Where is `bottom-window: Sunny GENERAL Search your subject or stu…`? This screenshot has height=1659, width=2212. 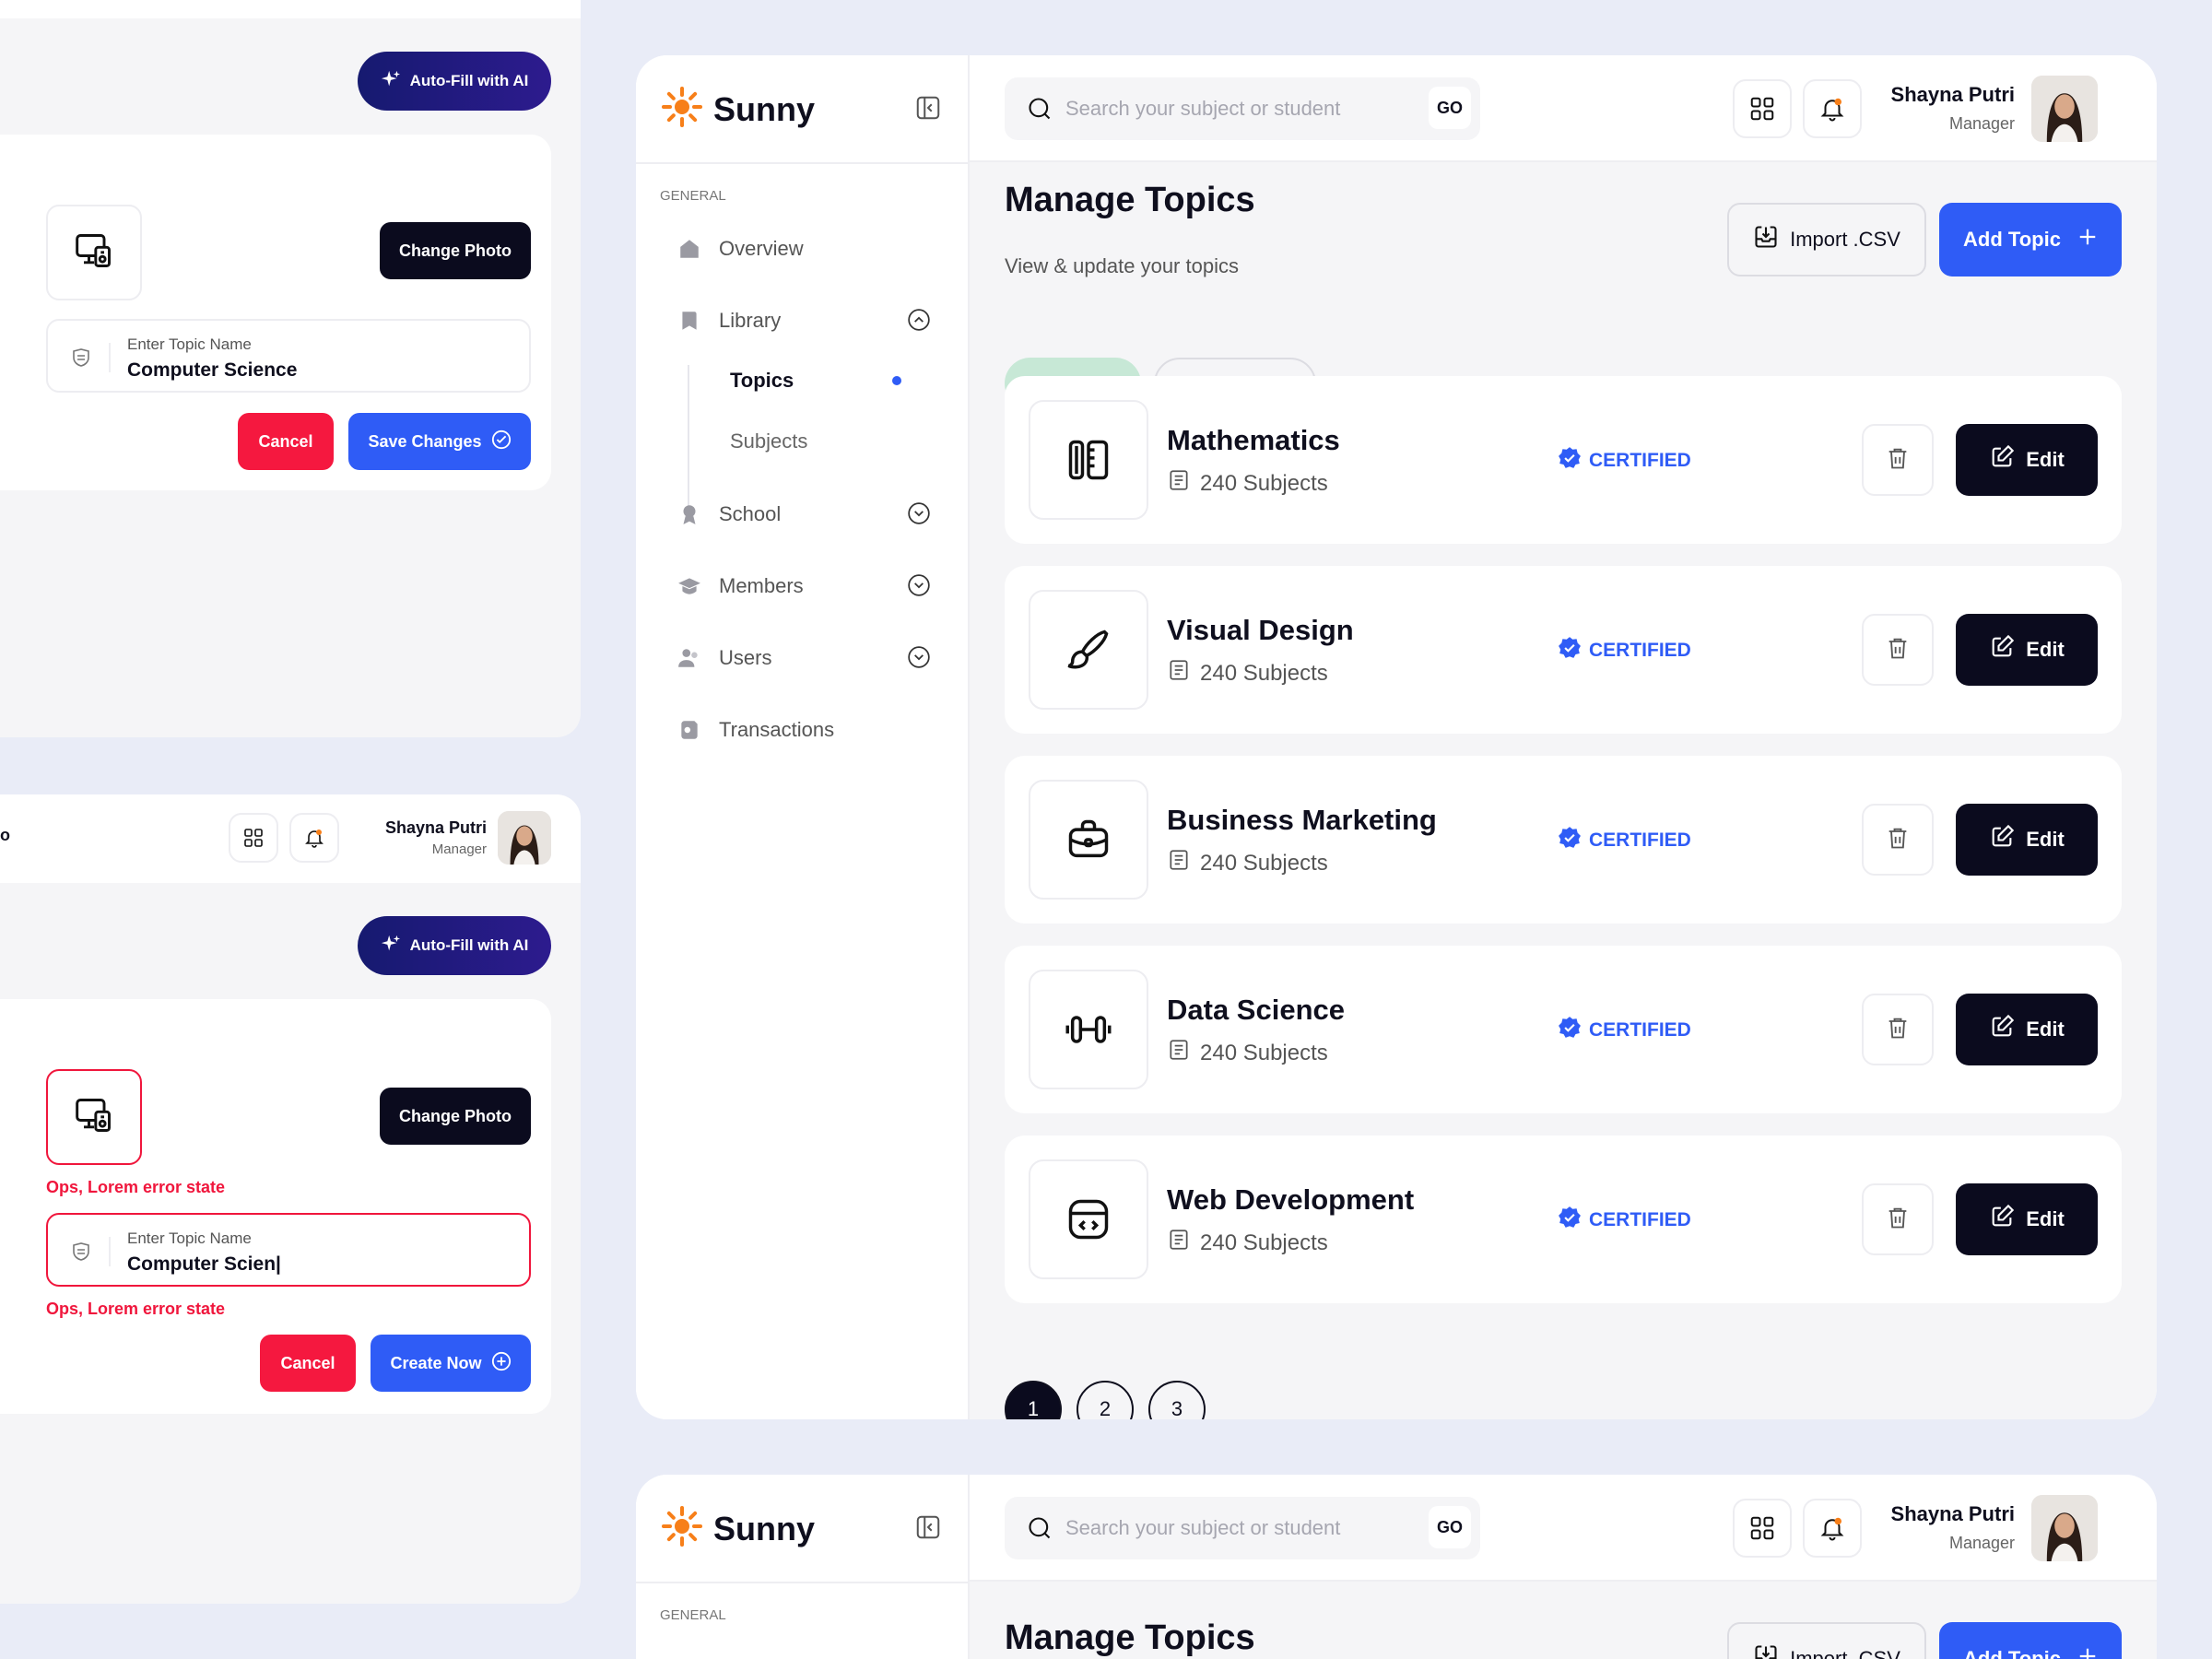
bottom-window: Sunny GENERAL Search your subject or stu… is located at coordinates (1396, 1567).